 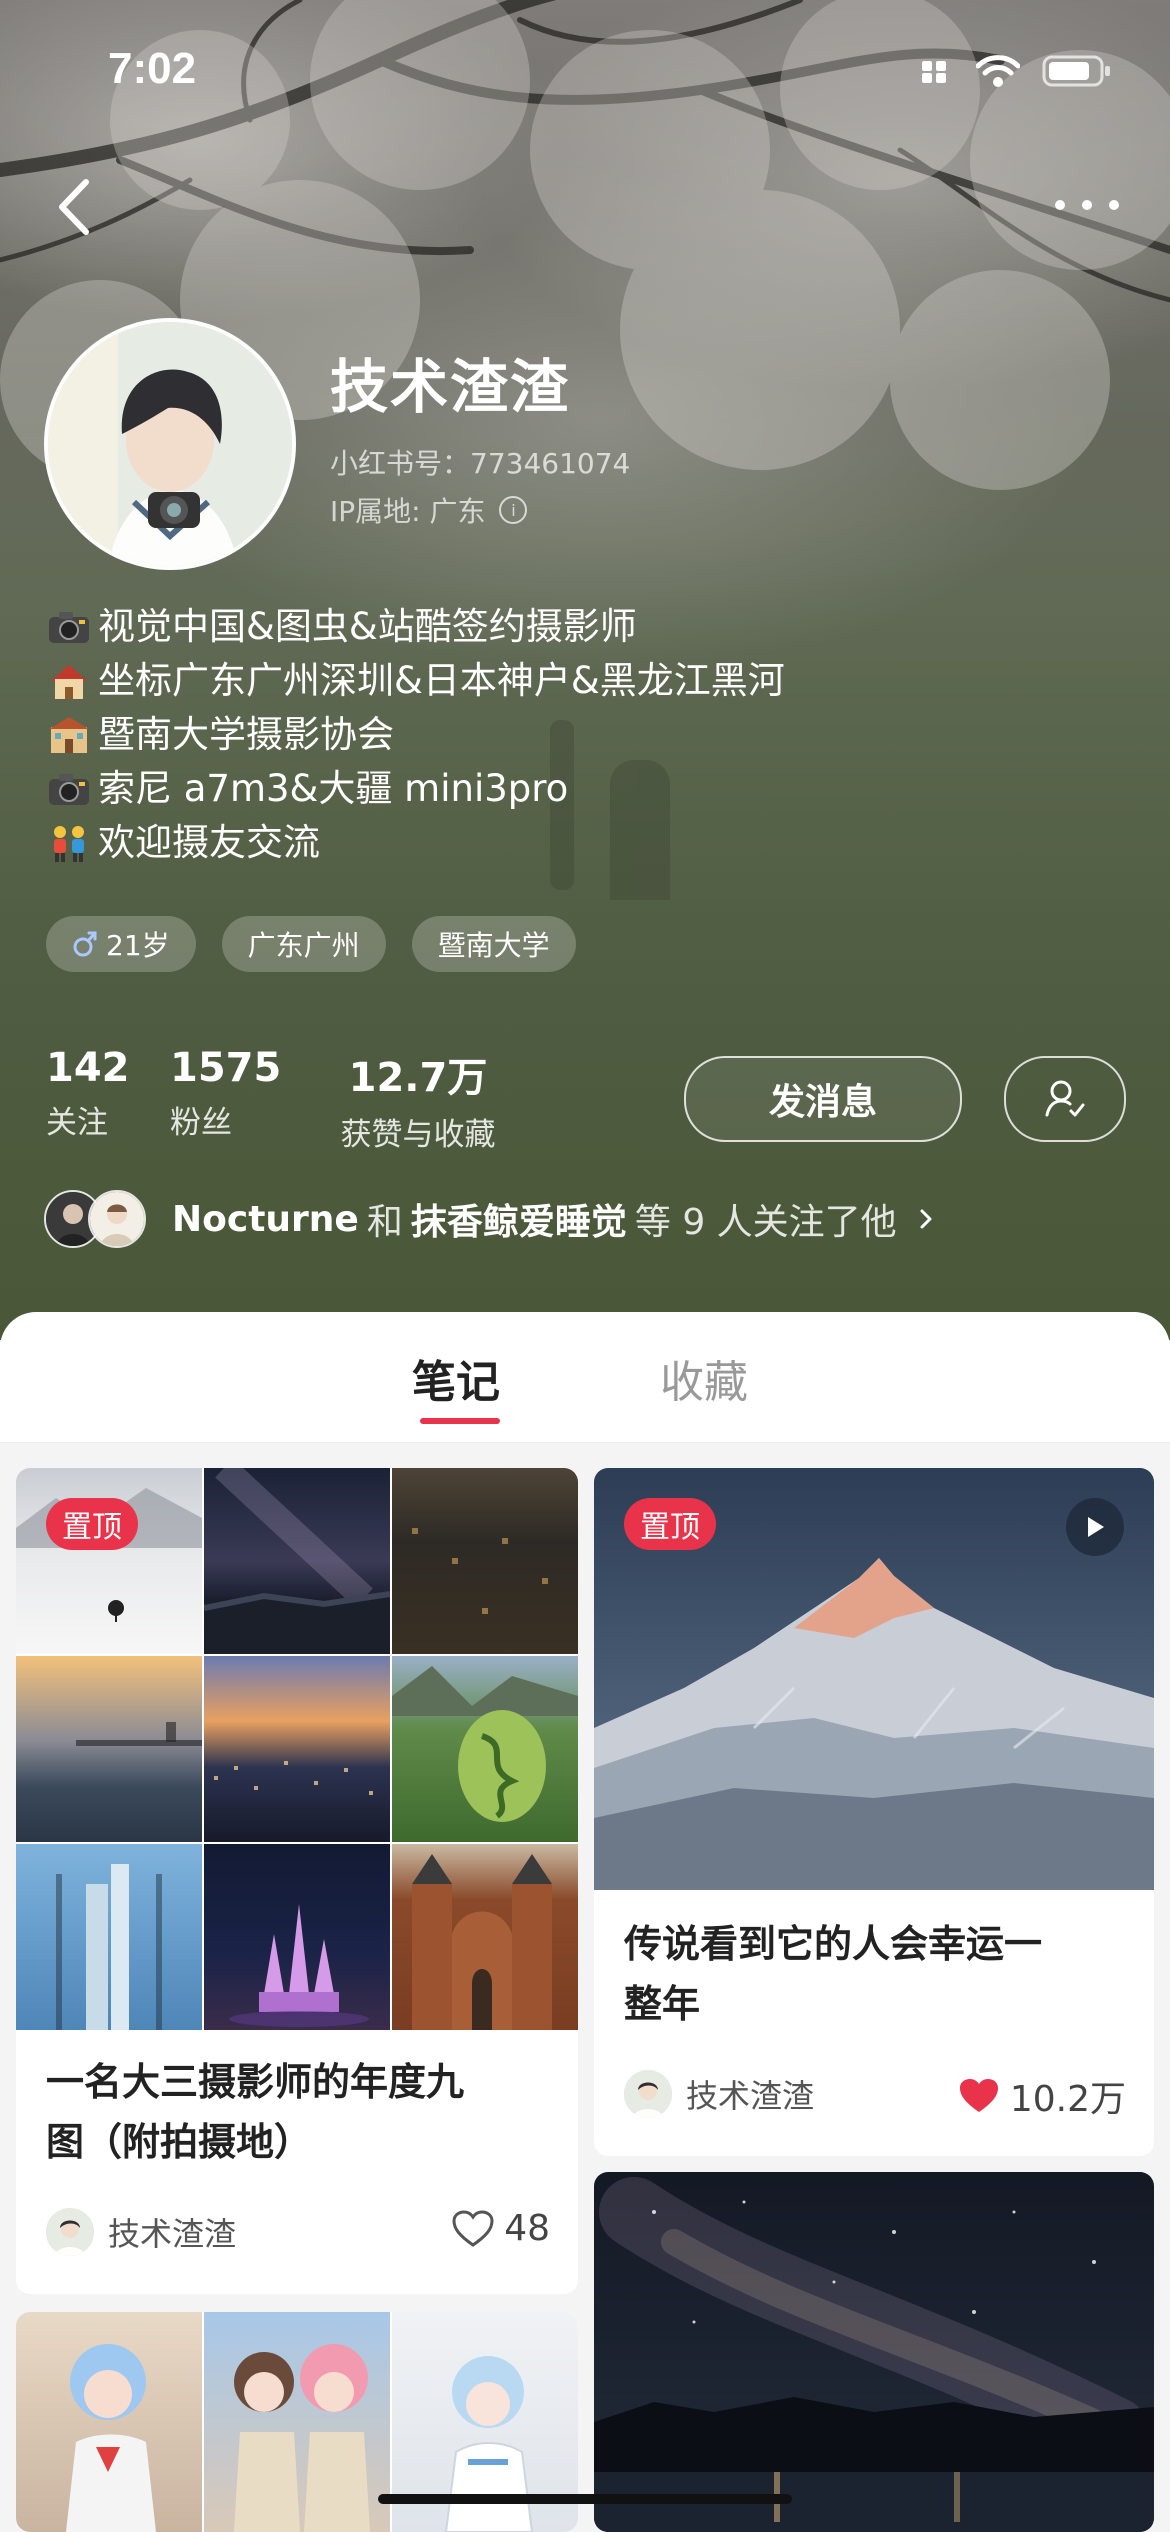 I want to click on profile-stats: 142 关注 1575 粉丝 12.7万 获赞与收藏, so click(x=282, y=1099).